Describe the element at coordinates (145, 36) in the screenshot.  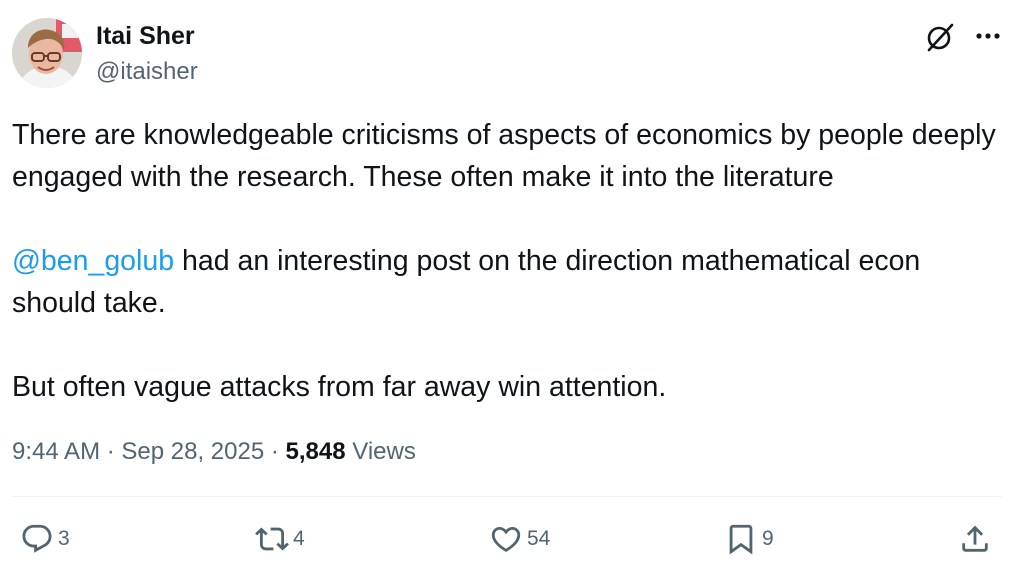
I see `author-name: Itai Sher` at that location.